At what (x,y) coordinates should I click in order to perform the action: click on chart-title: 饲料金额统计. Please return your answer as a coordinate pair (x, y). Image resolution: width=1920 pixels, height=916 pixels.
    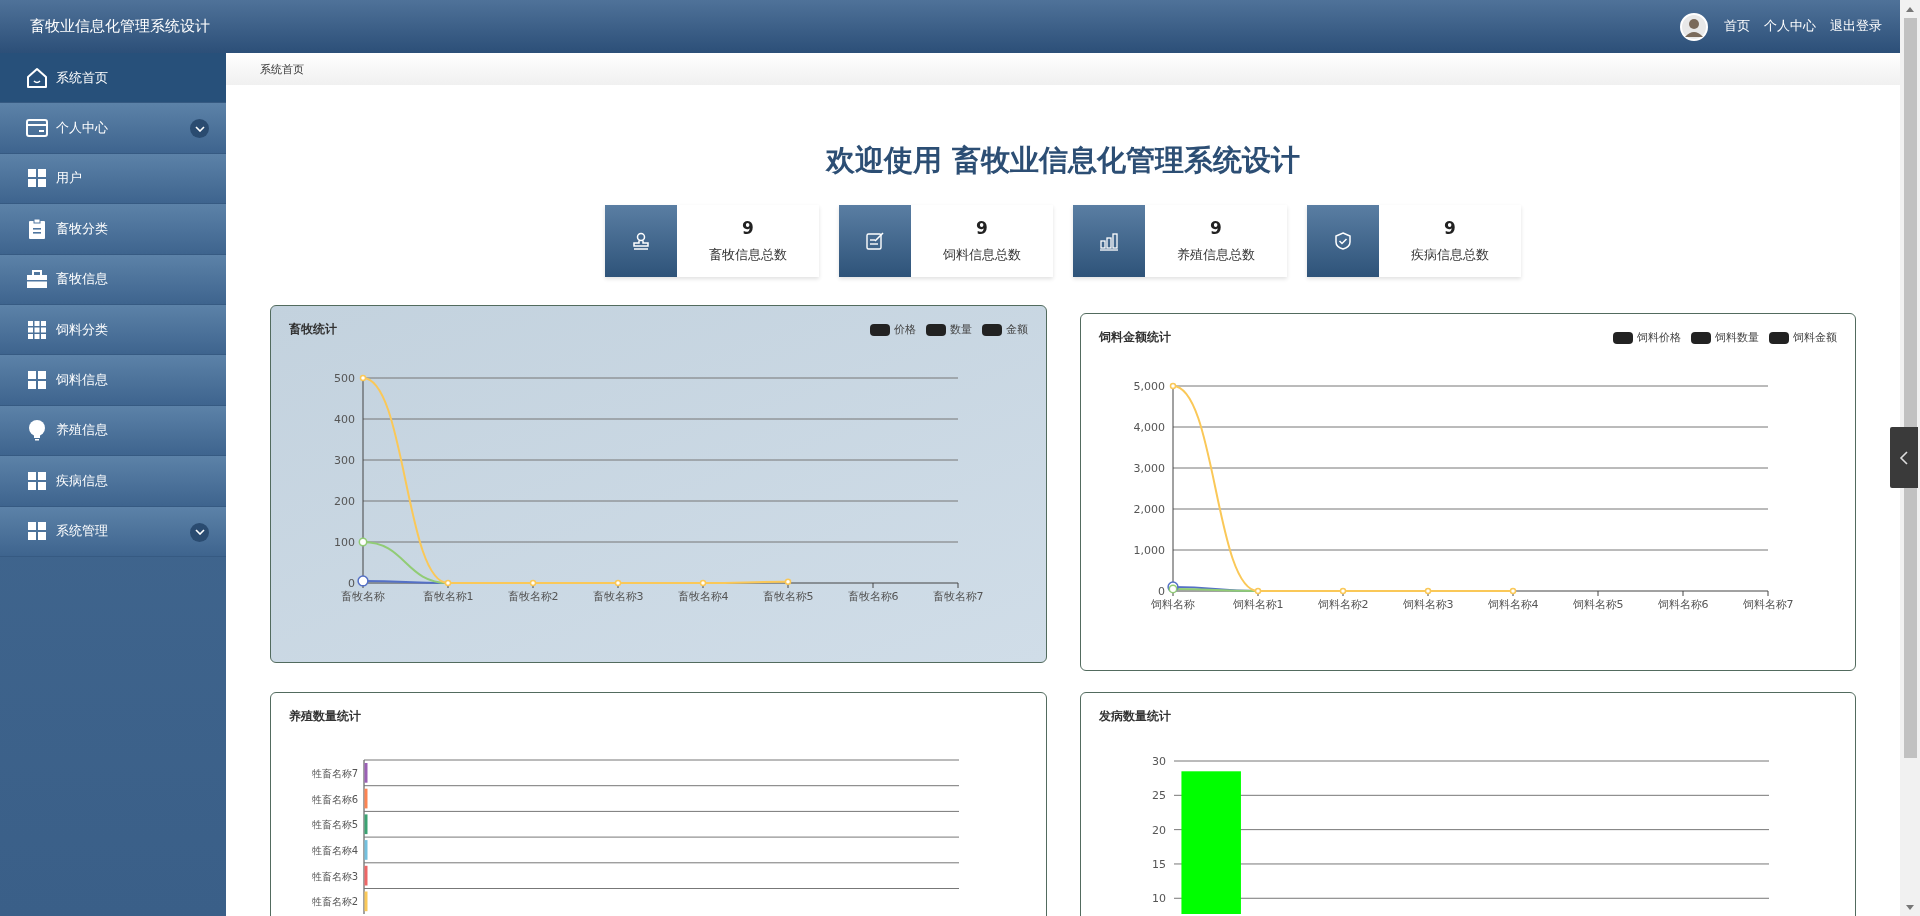
    Looking at the image, I should click on (1134, 337).